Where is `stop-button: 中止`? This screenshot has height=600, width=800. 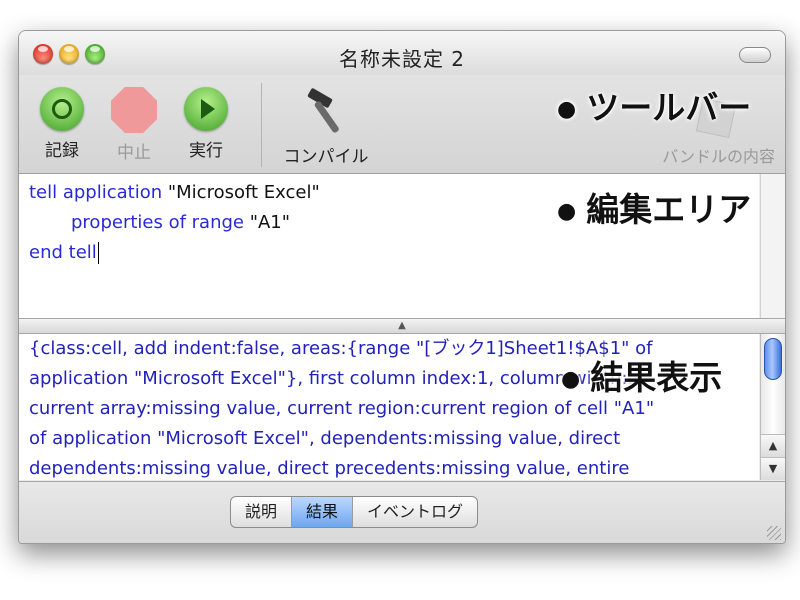
stop-button: 中止 is located at coordinates (134, 125).